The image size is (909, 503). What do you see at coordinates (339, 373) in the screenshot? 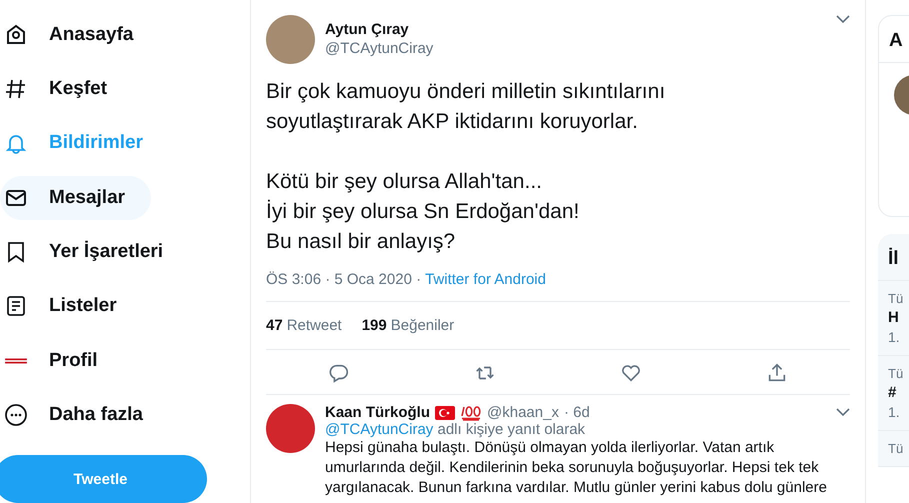
I see `speech-bubble-icon` at bounding box center [339, 373].